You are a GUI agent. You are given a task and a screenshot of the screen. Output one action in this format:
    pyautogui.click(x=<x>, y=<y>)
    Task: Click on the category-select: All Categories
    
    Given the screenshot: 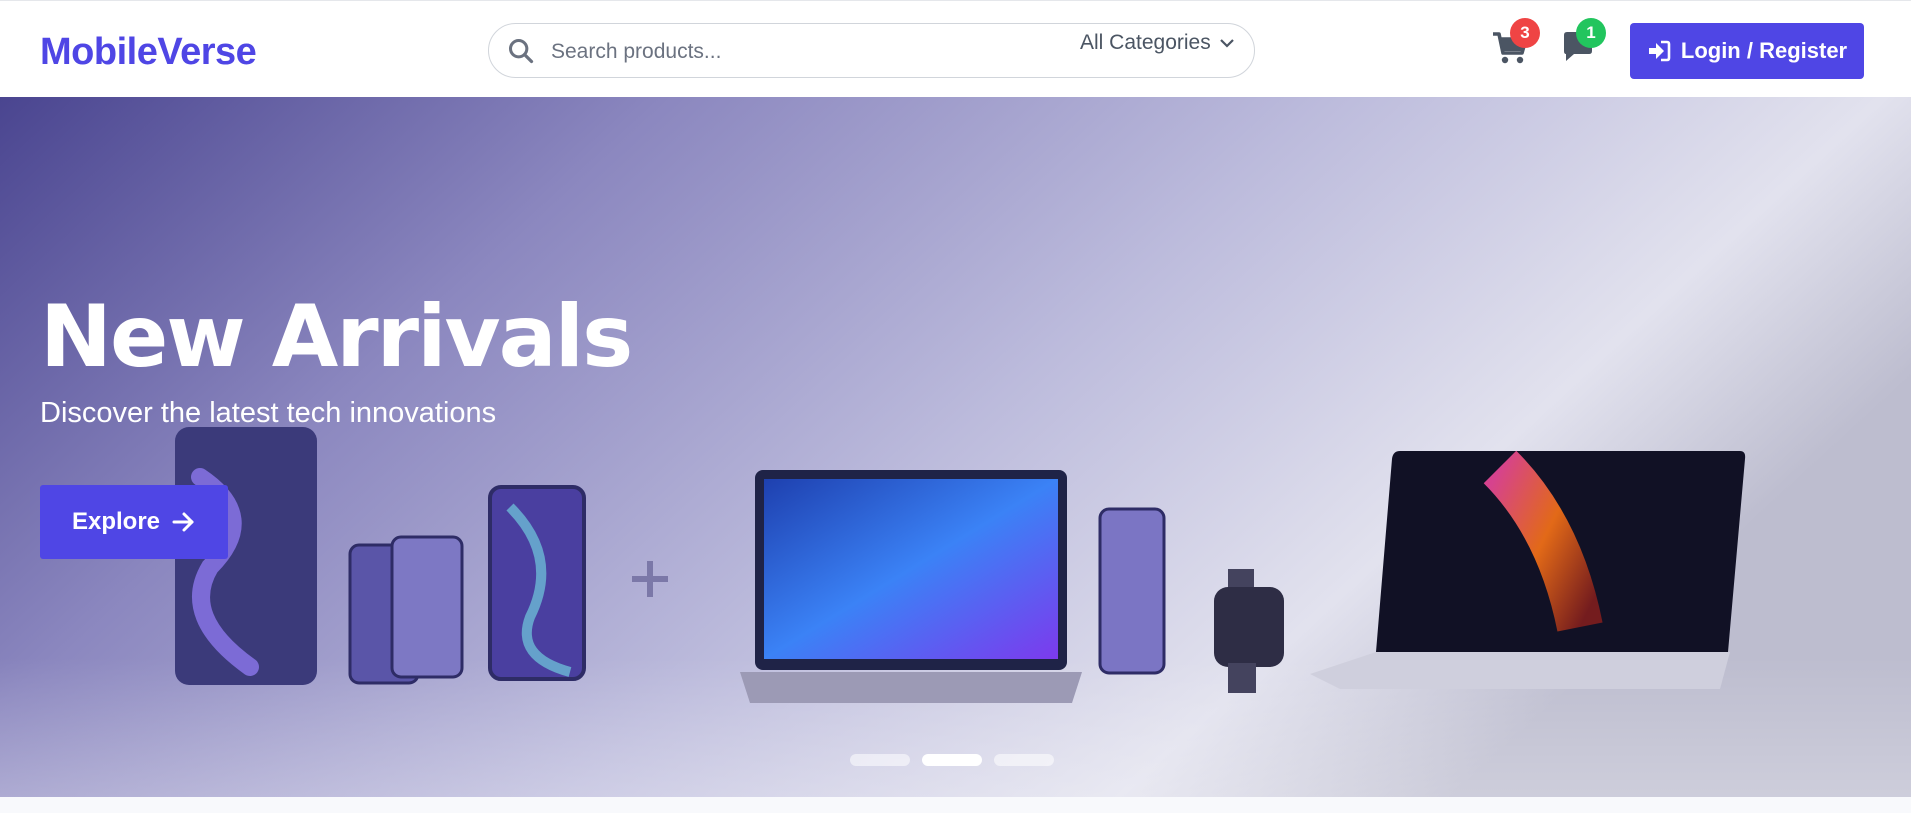 What is the action you would take?
    pyautogui.click(x=1157, y=43)
    